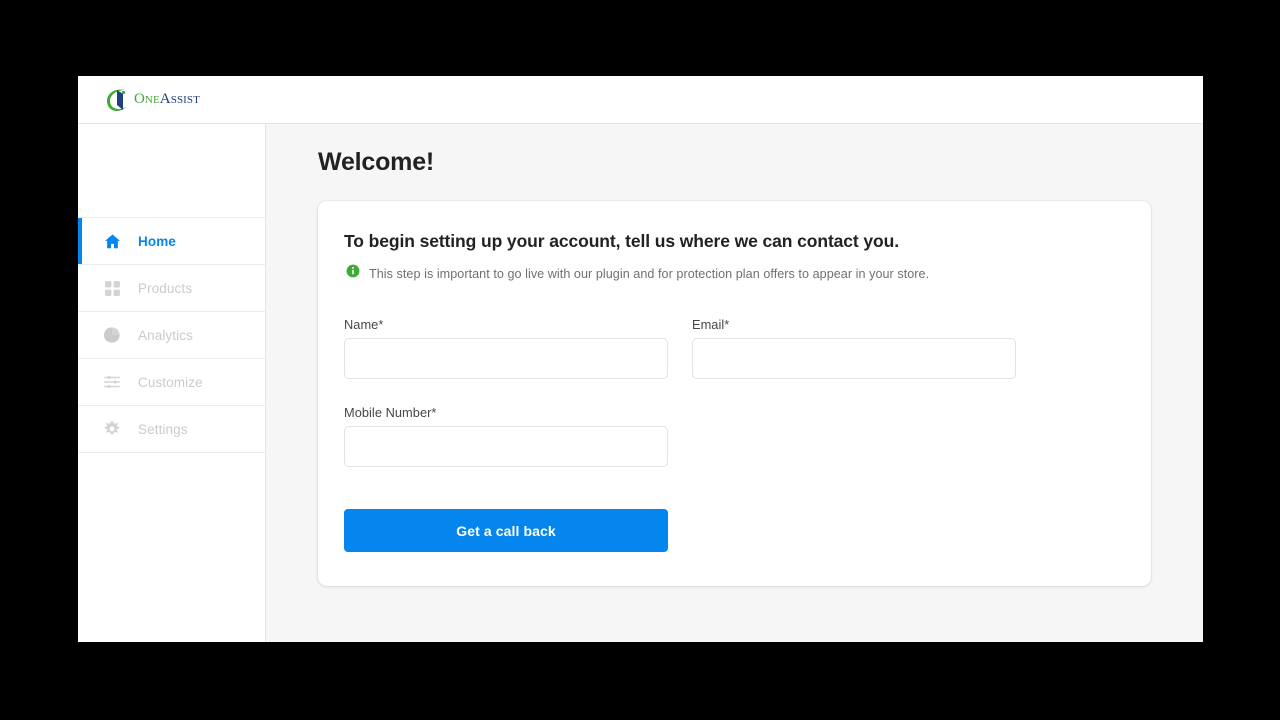 This screenshot has width=1280, height=720. I want to click on name-input, so click(506, 358).